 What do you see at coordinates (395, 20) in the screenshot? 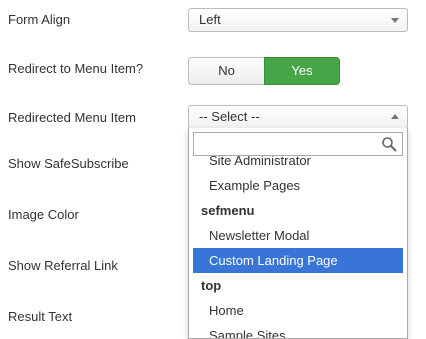
I see `chevron-down-icon` at bounding box center [395, 20].